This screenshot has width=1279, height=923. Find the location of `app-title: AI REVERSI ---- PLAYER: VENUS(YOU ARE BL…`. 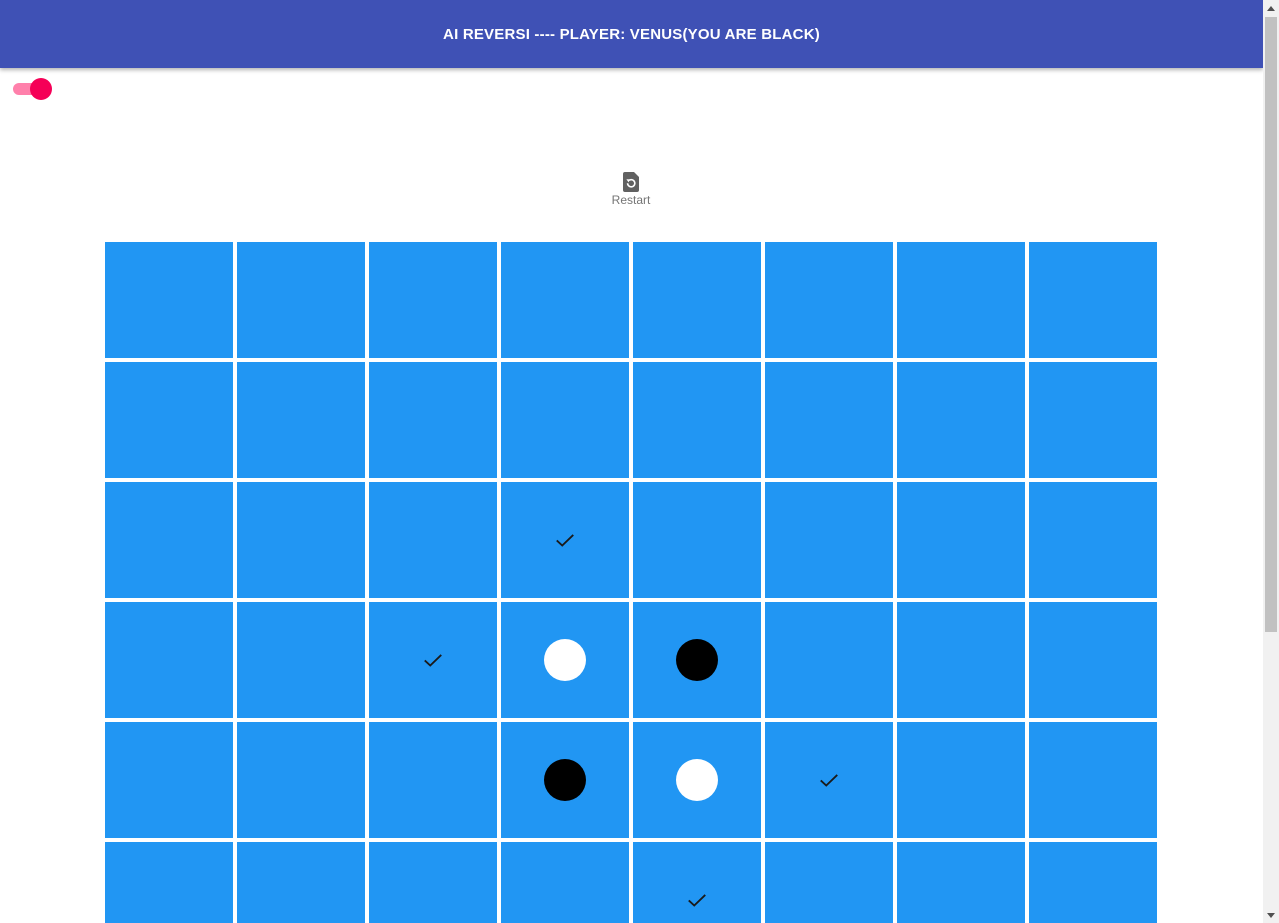

app-title: AI REVERSI ---- PLAYER: VENUS(YOU ARE BL… is located at coordinates (631, 34).